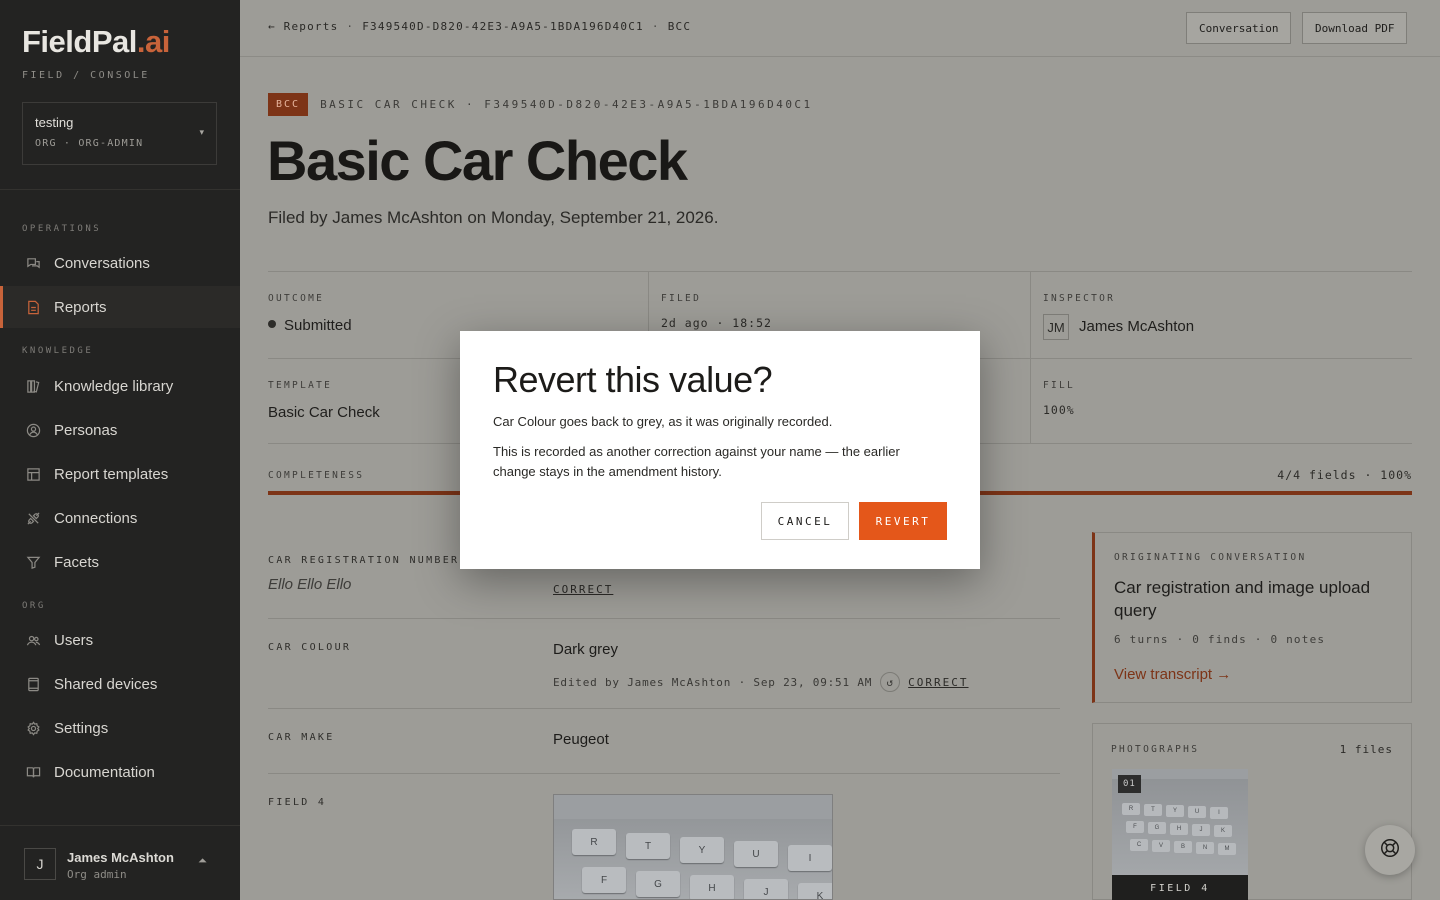 The width and height of the screenshot is (1440, 900). What do you see at coordinates (633, 379) in the screenshot?
I see `dialog-title: Revert this value?` at bounding box center [633, 379].